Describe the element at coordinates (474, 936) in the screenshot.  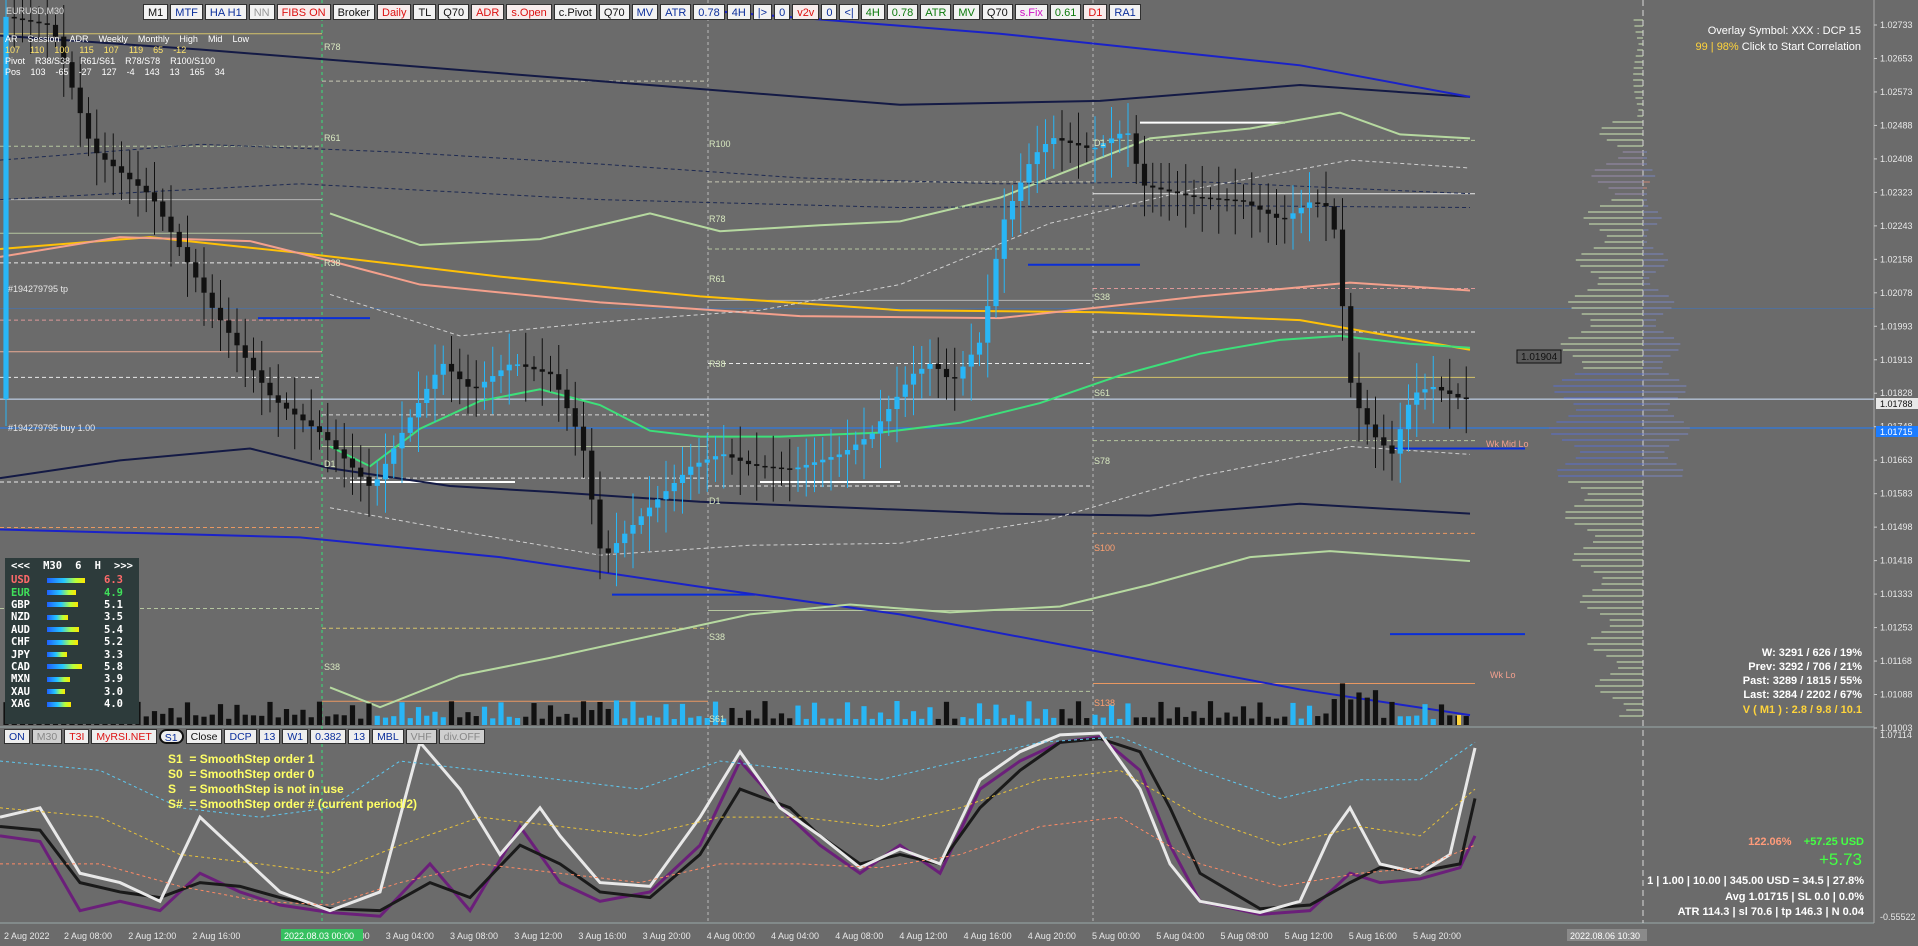
I see `time-tick: 3 Aug 08:00` at that location.